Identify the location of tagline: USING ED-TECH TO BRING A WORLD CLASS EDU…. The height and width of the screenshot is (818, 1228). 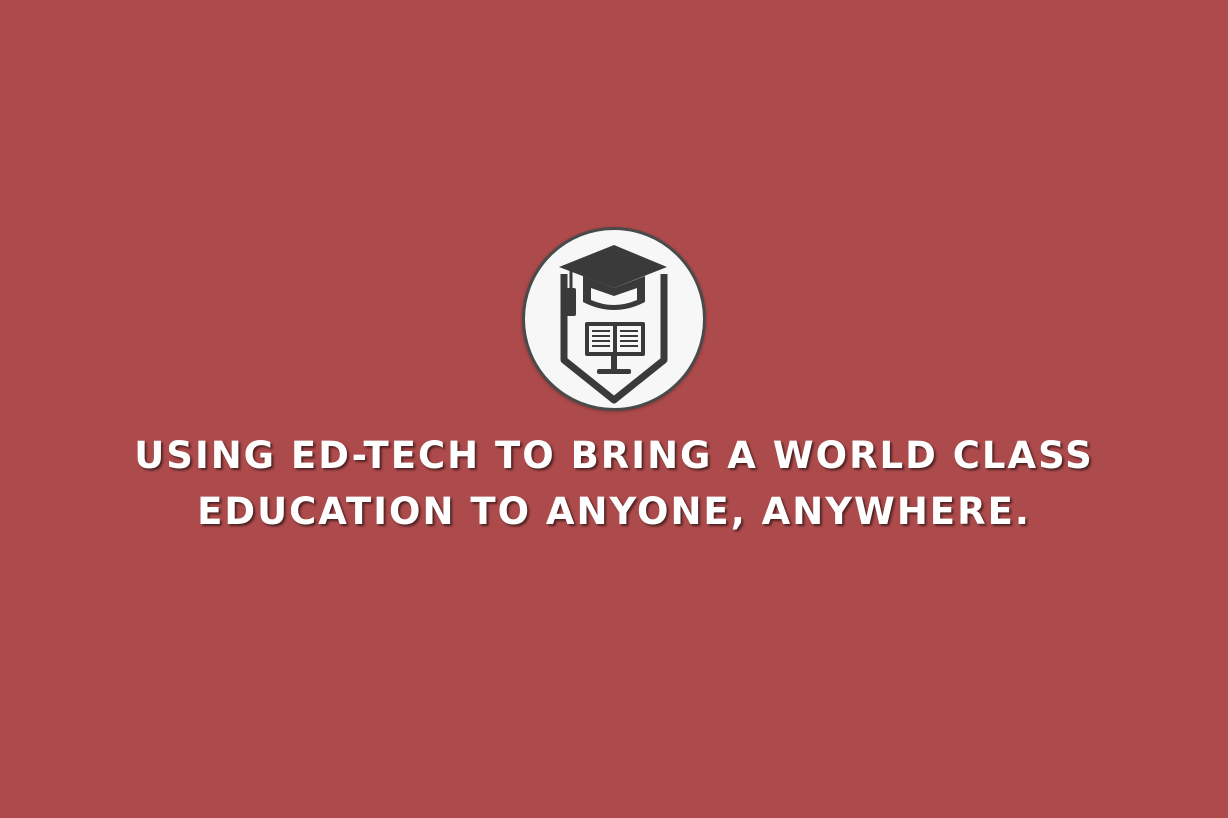
(614, 484).